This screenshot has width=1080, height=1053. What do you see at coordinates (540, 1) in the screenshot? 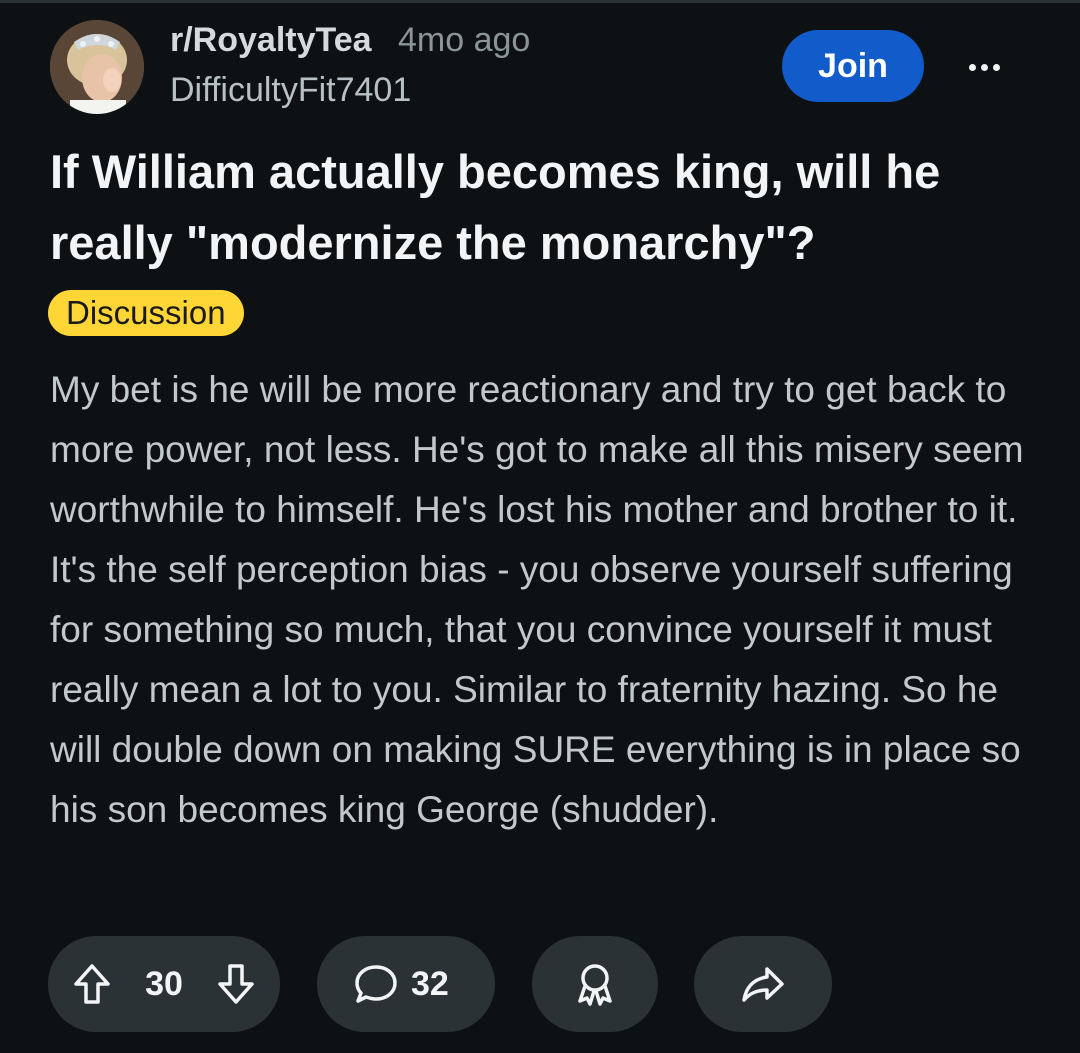
I see `top-divider` at bounding box center [540, 1].